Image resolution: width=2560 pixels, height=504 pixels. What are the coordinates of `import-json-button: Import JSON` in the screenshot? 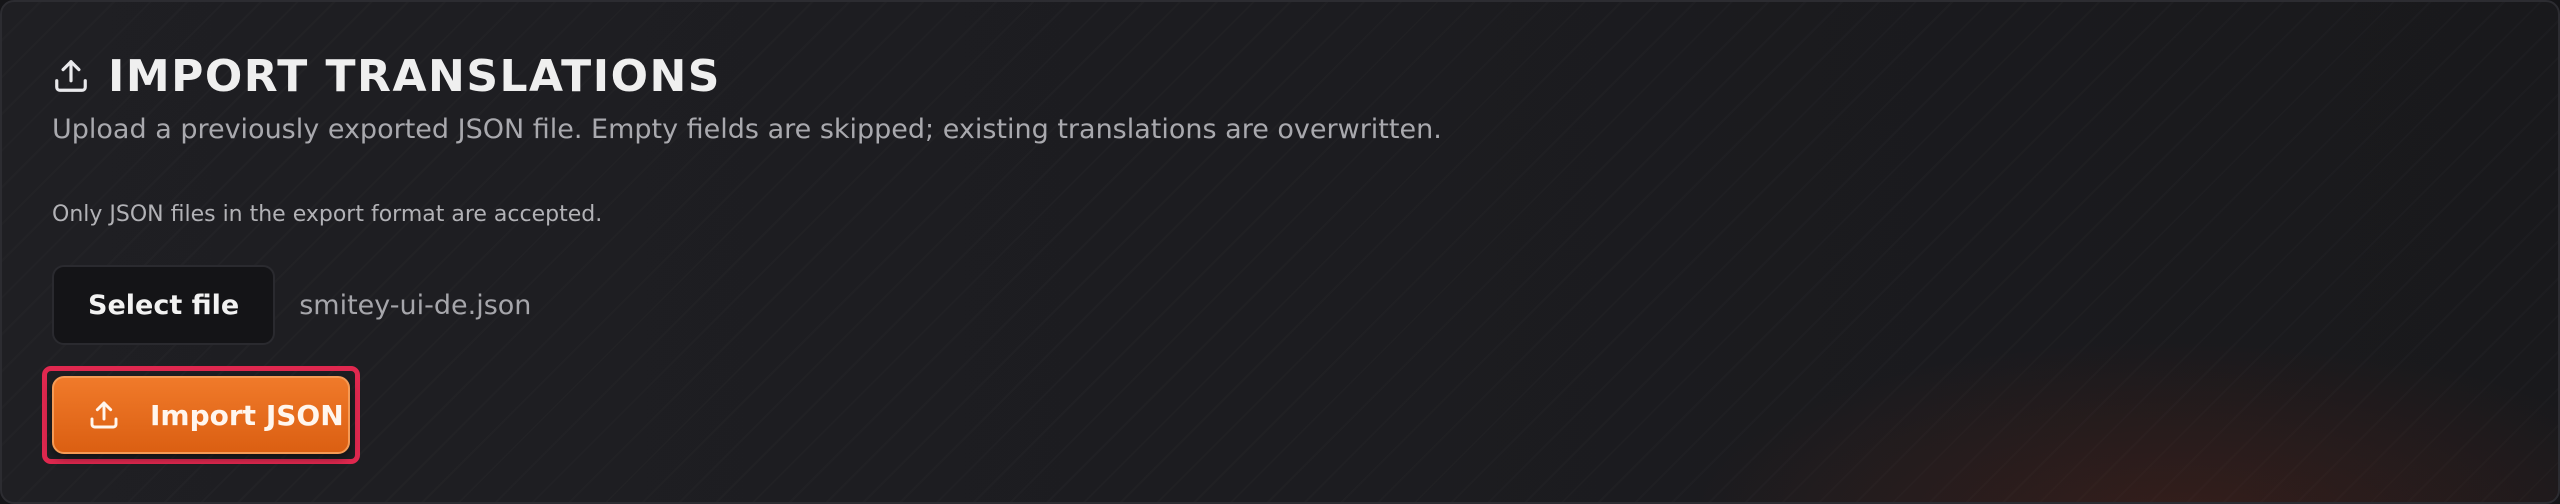 It's located at (201, 415).